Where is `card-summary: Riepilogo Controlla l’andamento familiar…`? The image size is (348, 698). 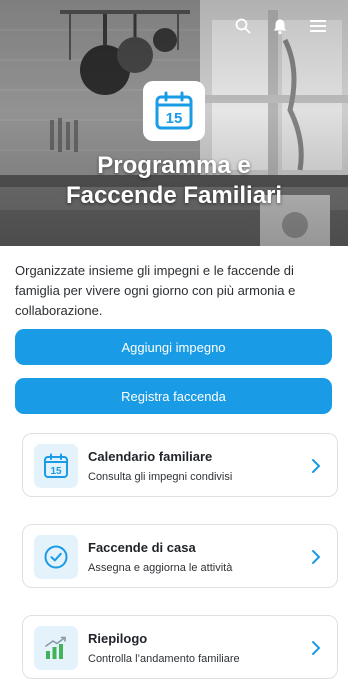 card-summary: Riepilogo Controlla l’andamento familiar… is located at coordinates (180, 647).